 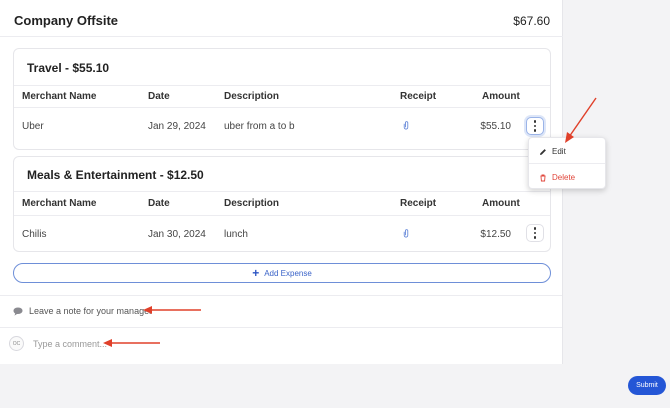 I want to click on annotation-arrow, so click(x=582, y=117).